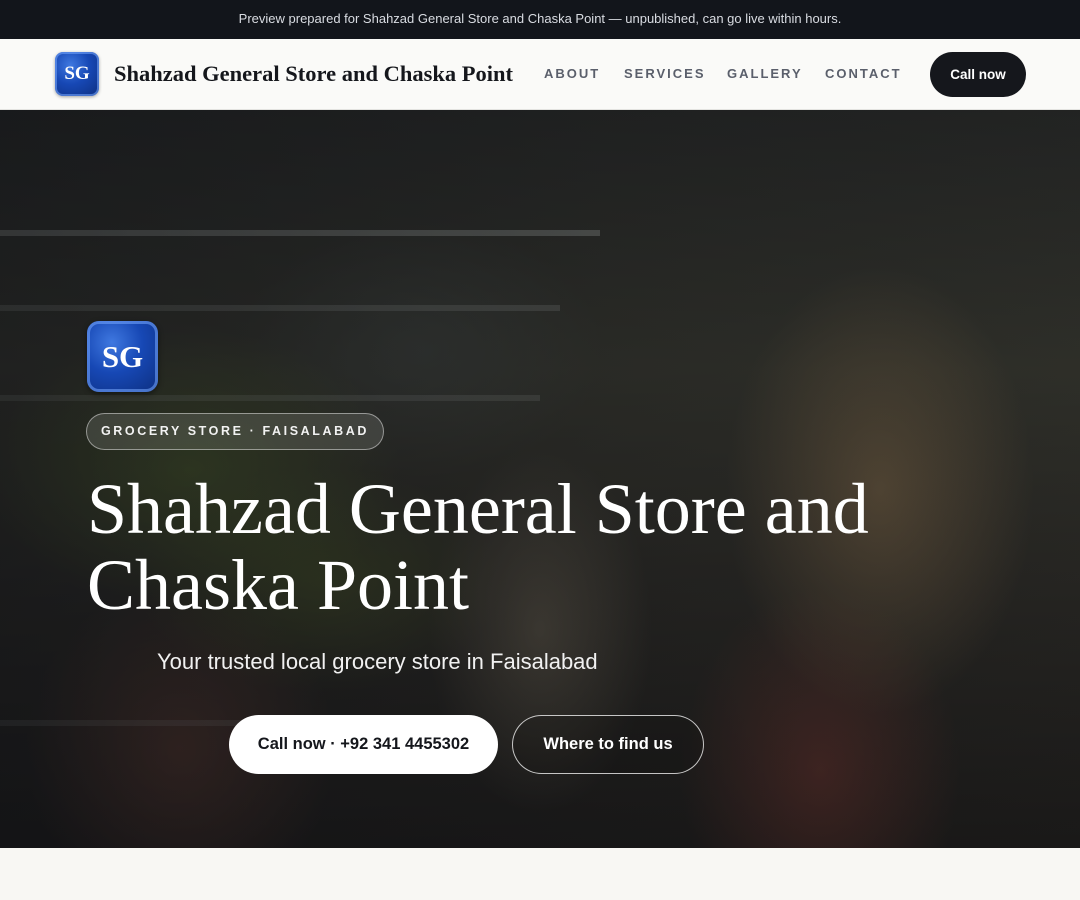 The height and width of the screenshot is (900, 1080). What do you see at coordinates (478, 547) in the screenshot?
I see `hero-title: Shahzad General Store and Chaska Point` at bounding box center [478, 547].